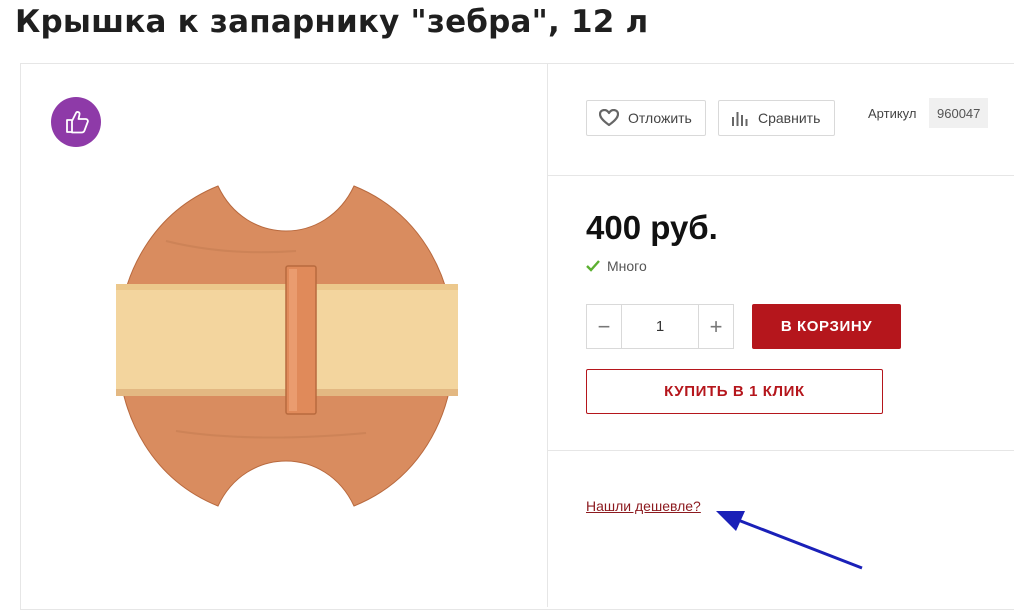 Image resolution: width=1014 pixels, height=610 pixels. I want to click on quantity-input, so click(660, 326).